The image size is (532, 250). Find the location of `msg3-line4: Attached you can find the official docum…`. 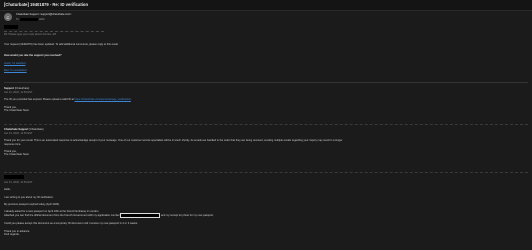

msg3-line4: Attached you can find the official docum… is located at coordinates (109, 216).